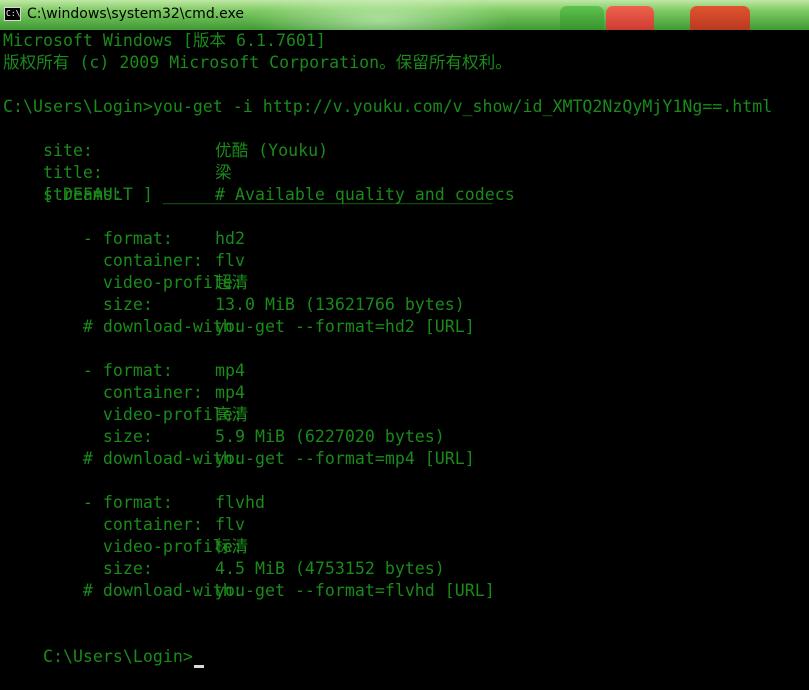 This screenshot has width=809, height=690. Describe the element at coordinates (230, 370) in the screenshot. I see `stream2-format-value: mp4` at that location.